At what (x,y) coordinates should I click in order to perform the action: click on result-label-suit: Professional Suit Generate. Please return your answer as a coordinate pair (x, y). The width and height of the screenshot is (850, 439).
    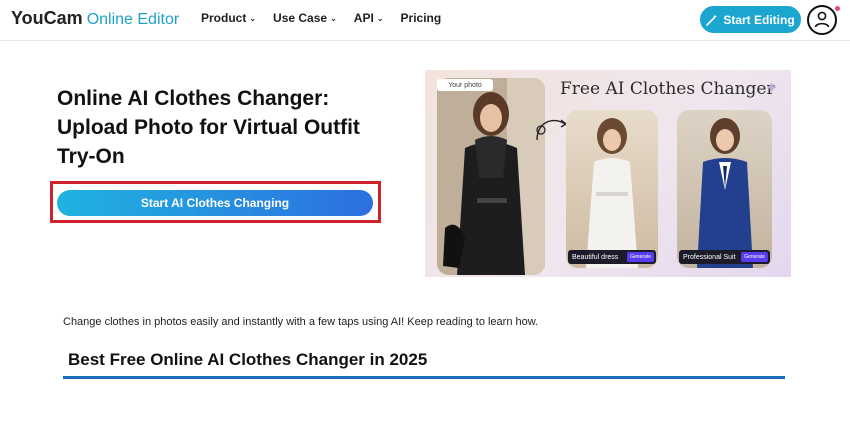
    Looking at the image, I should click on (724, 257).